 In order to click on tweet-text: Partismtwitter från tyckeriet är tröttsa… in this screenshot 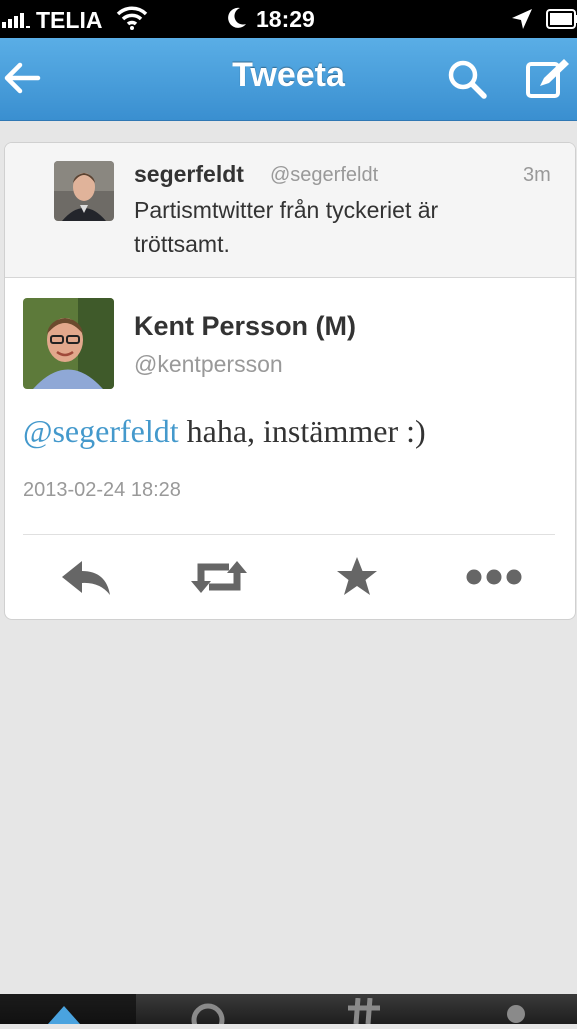, I will do `click(286, 227)`.